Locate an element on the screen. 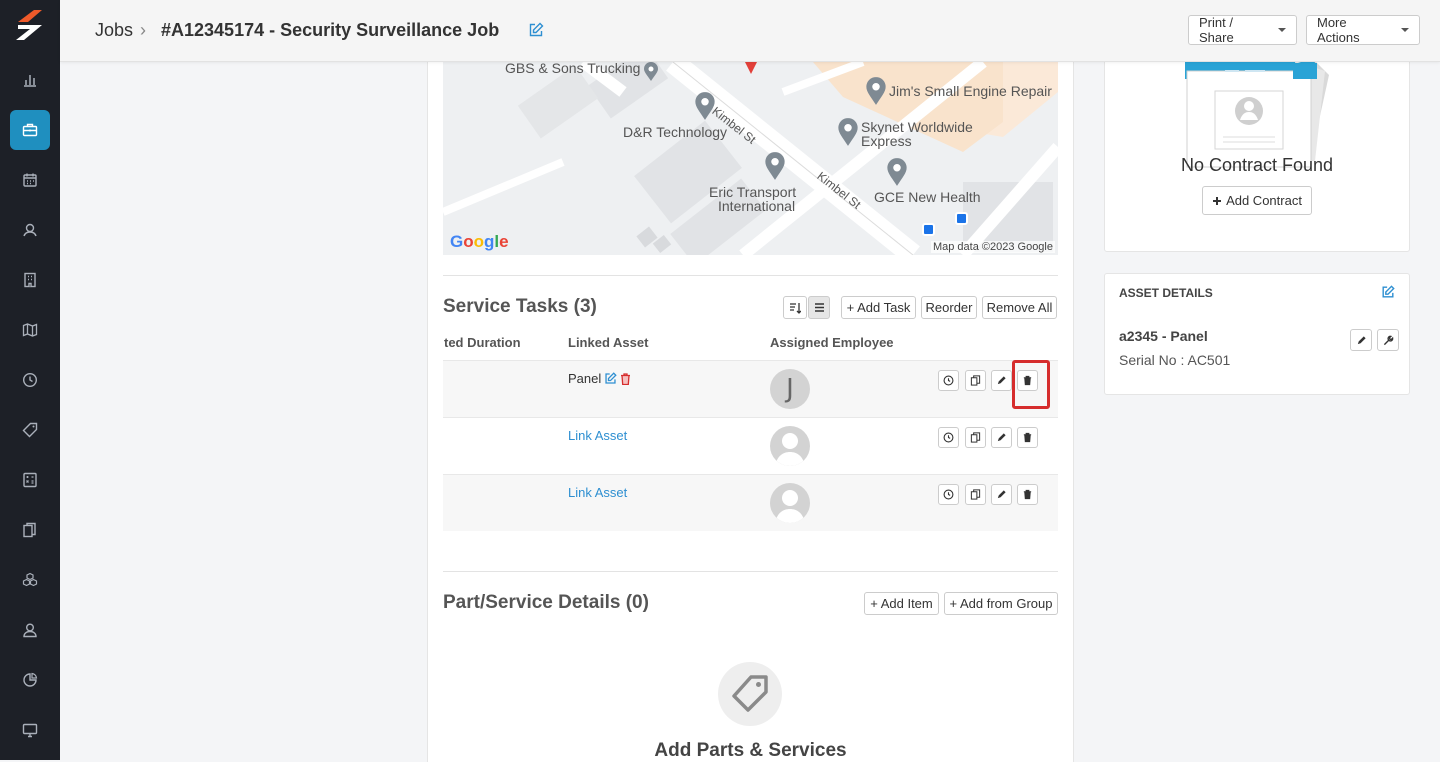  pencil-icon is located at coordinates (1001, 380).